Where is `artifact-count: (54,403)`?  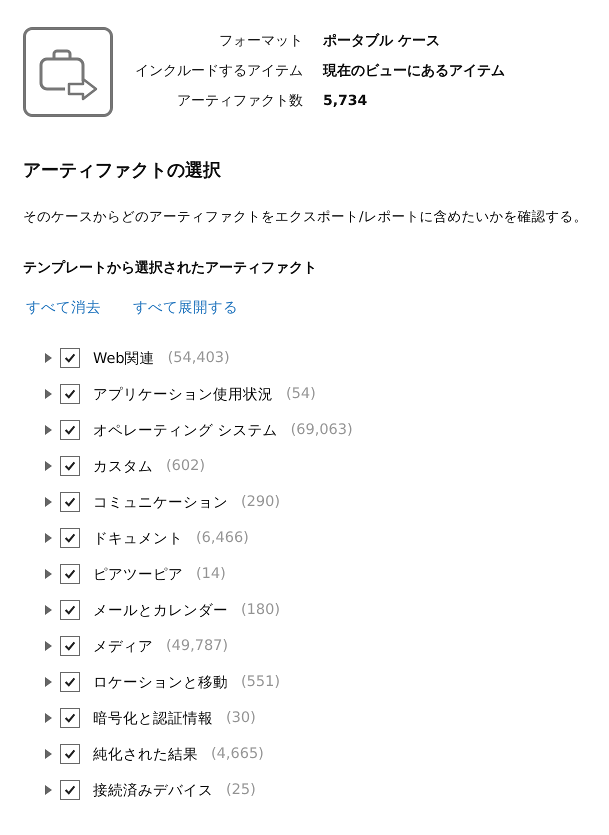
artifact-count: (54,403) is located at coordinates (199, 358).